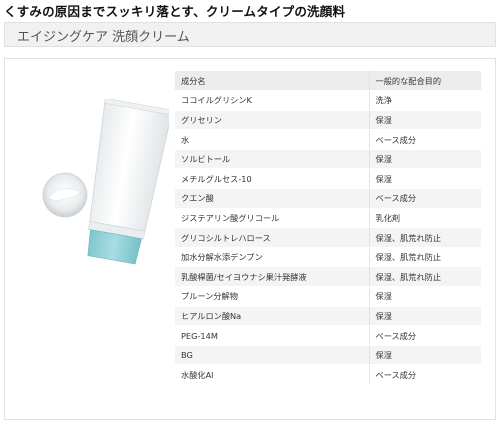  What do you see at coordinates (250, 34) in the screenshot?
I see `section-title-bar: エイジングケア 洗顔クリーム` at bounding box center [250, 34].